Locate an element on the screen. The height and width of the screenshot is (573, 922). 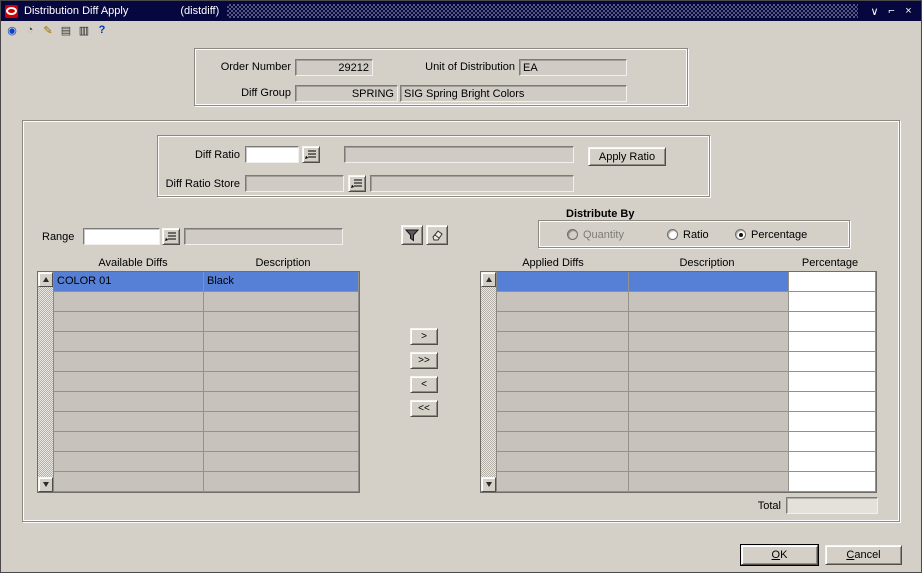
available-description-cell: Black is located at coordinates (281, 282).